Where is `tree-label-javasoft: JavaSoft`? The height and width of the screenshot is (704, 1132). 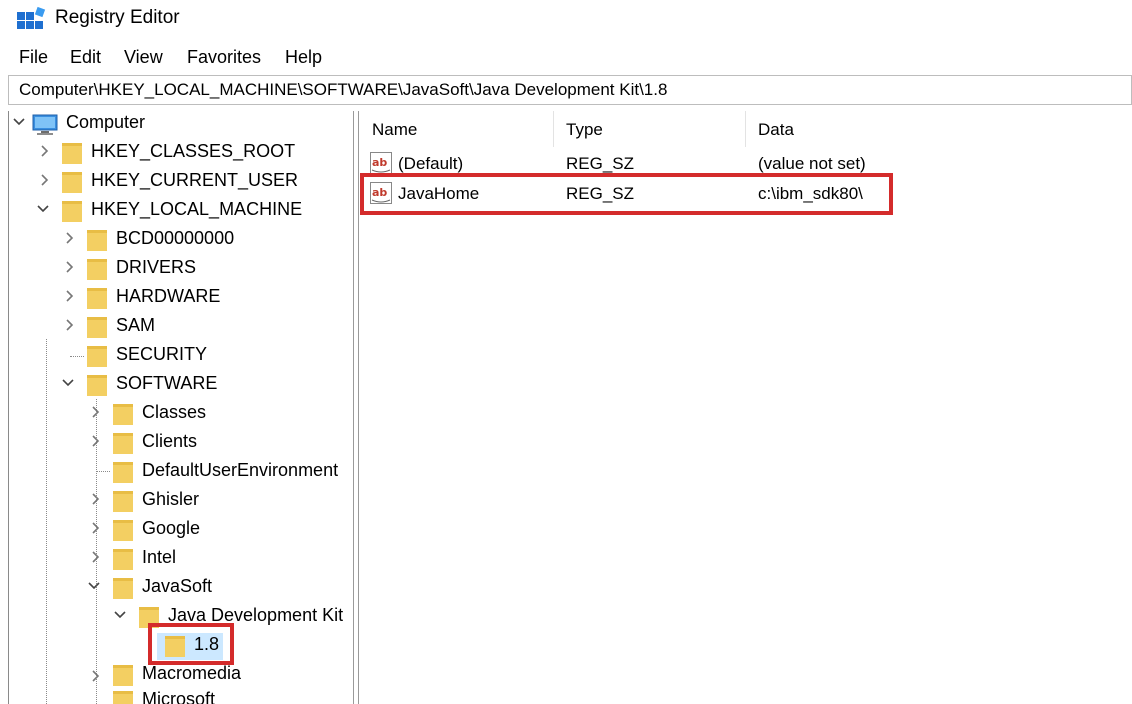
tree-label-javasoft: JavaSoft is located at coordinates (177, 586).